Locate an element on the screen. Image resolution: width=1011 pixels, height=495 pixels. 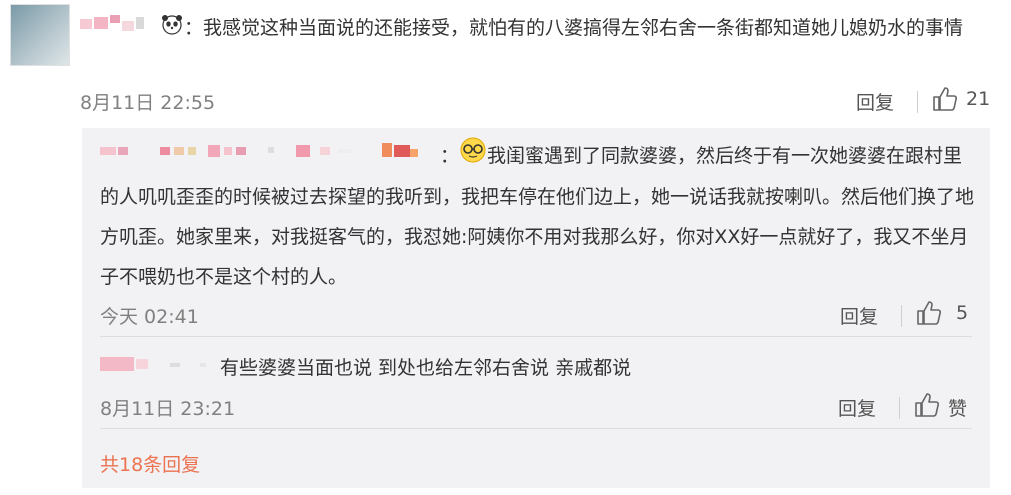
comment-time: 8月11日 22:55 is located at coordinates (148, 103).